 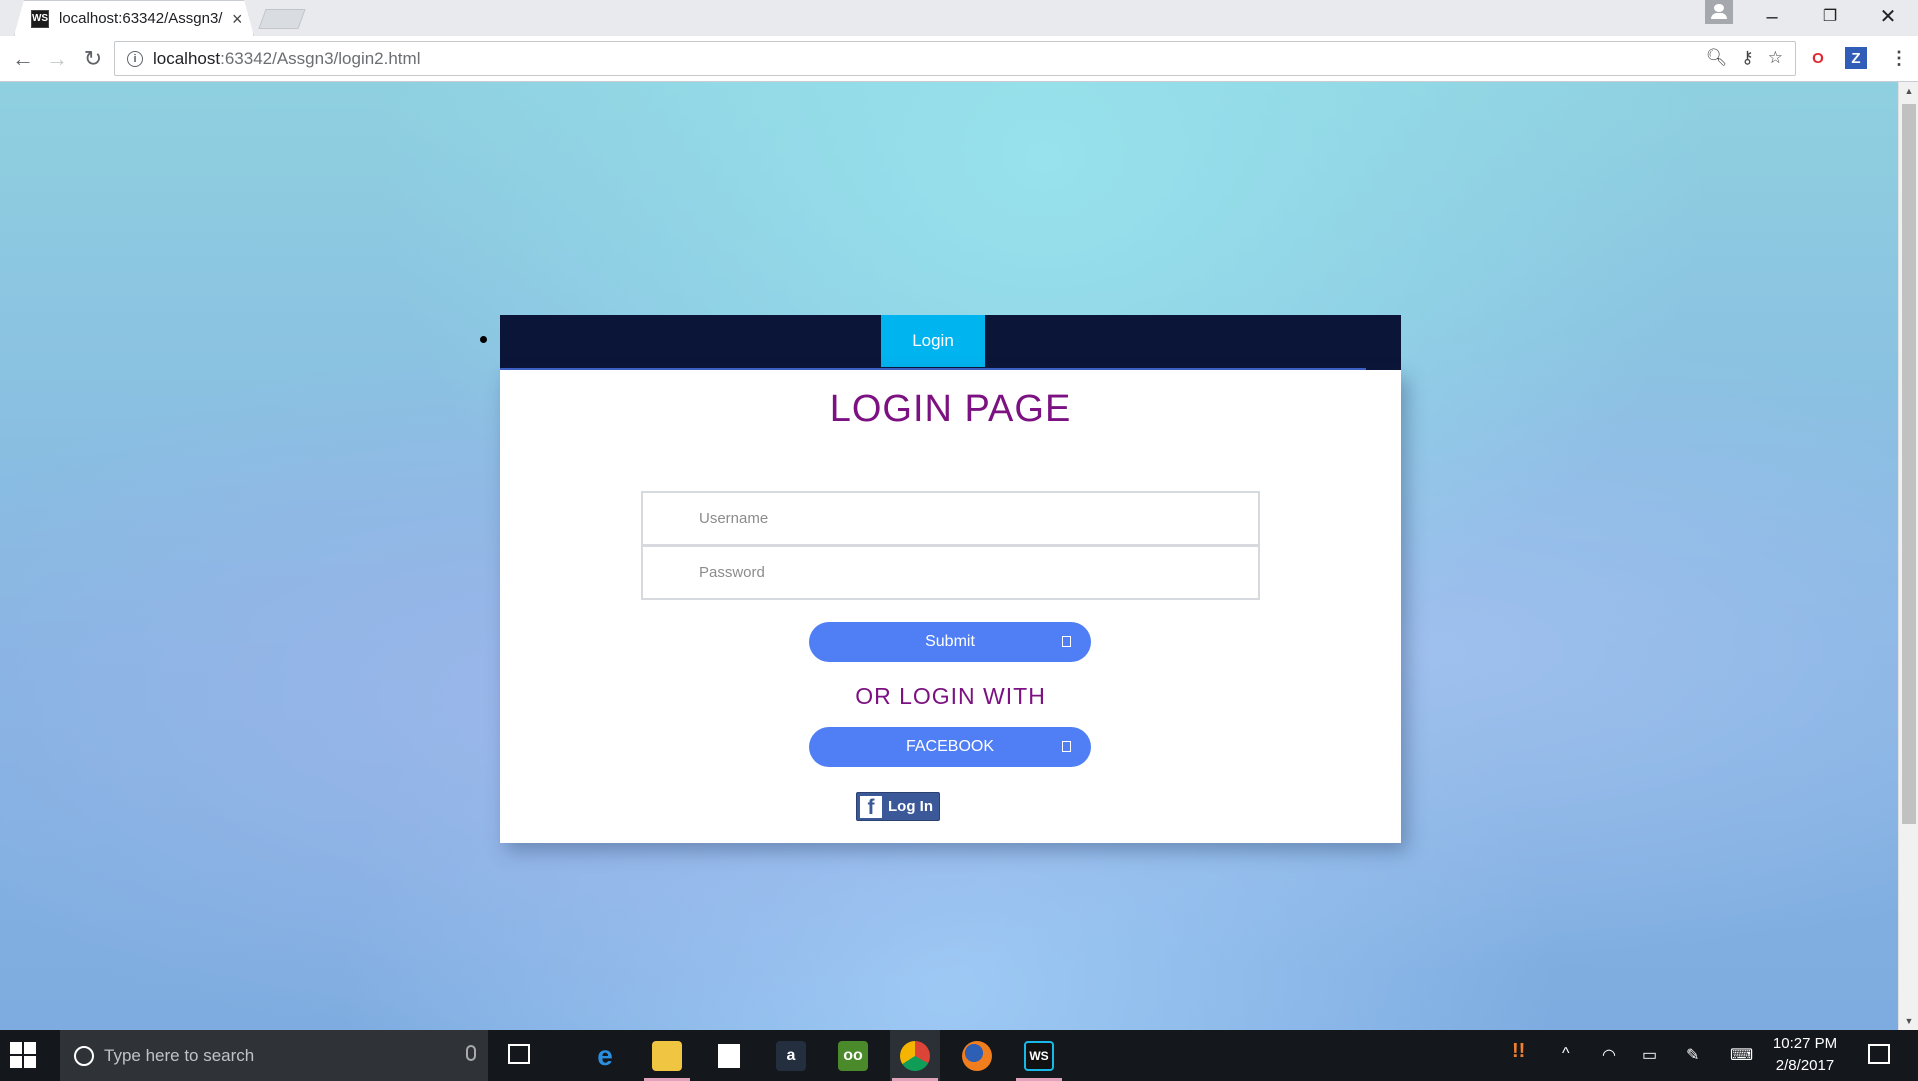 I want to click on store-app, so click(x=729, y=1055).